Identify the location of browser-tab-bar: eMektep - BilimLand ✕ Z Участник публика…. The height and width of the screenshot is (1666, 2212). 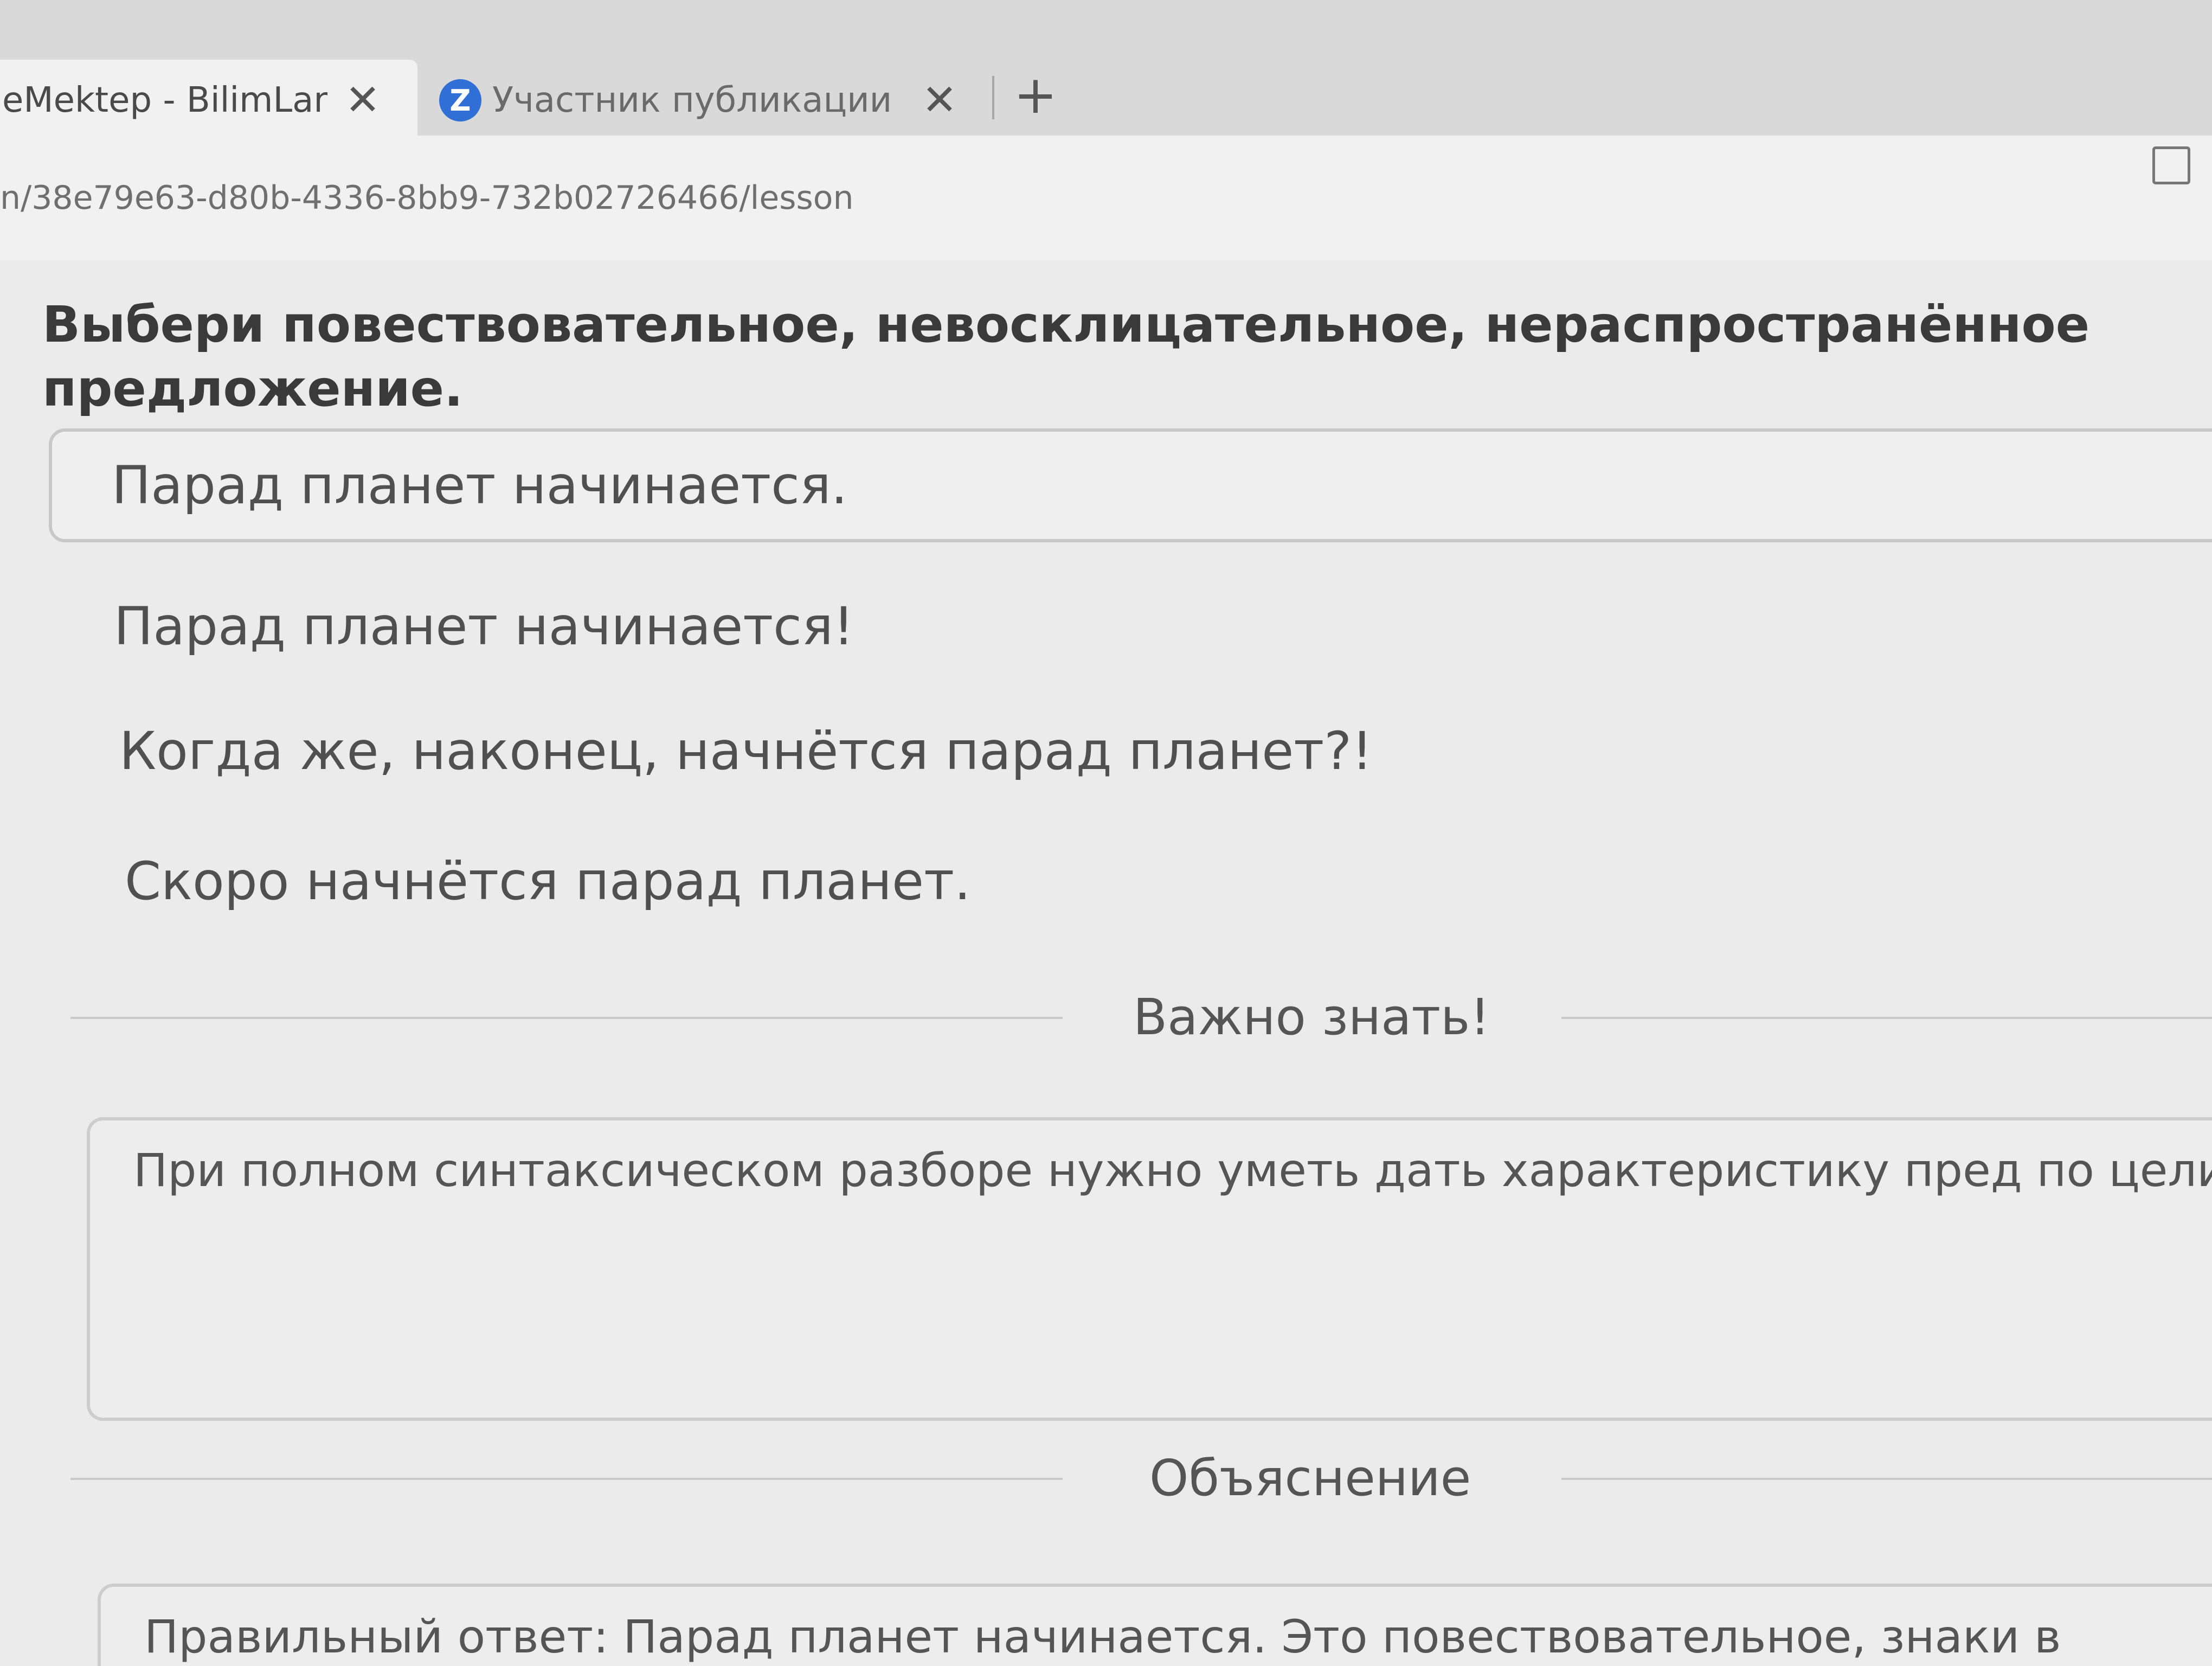
(1106, 70).